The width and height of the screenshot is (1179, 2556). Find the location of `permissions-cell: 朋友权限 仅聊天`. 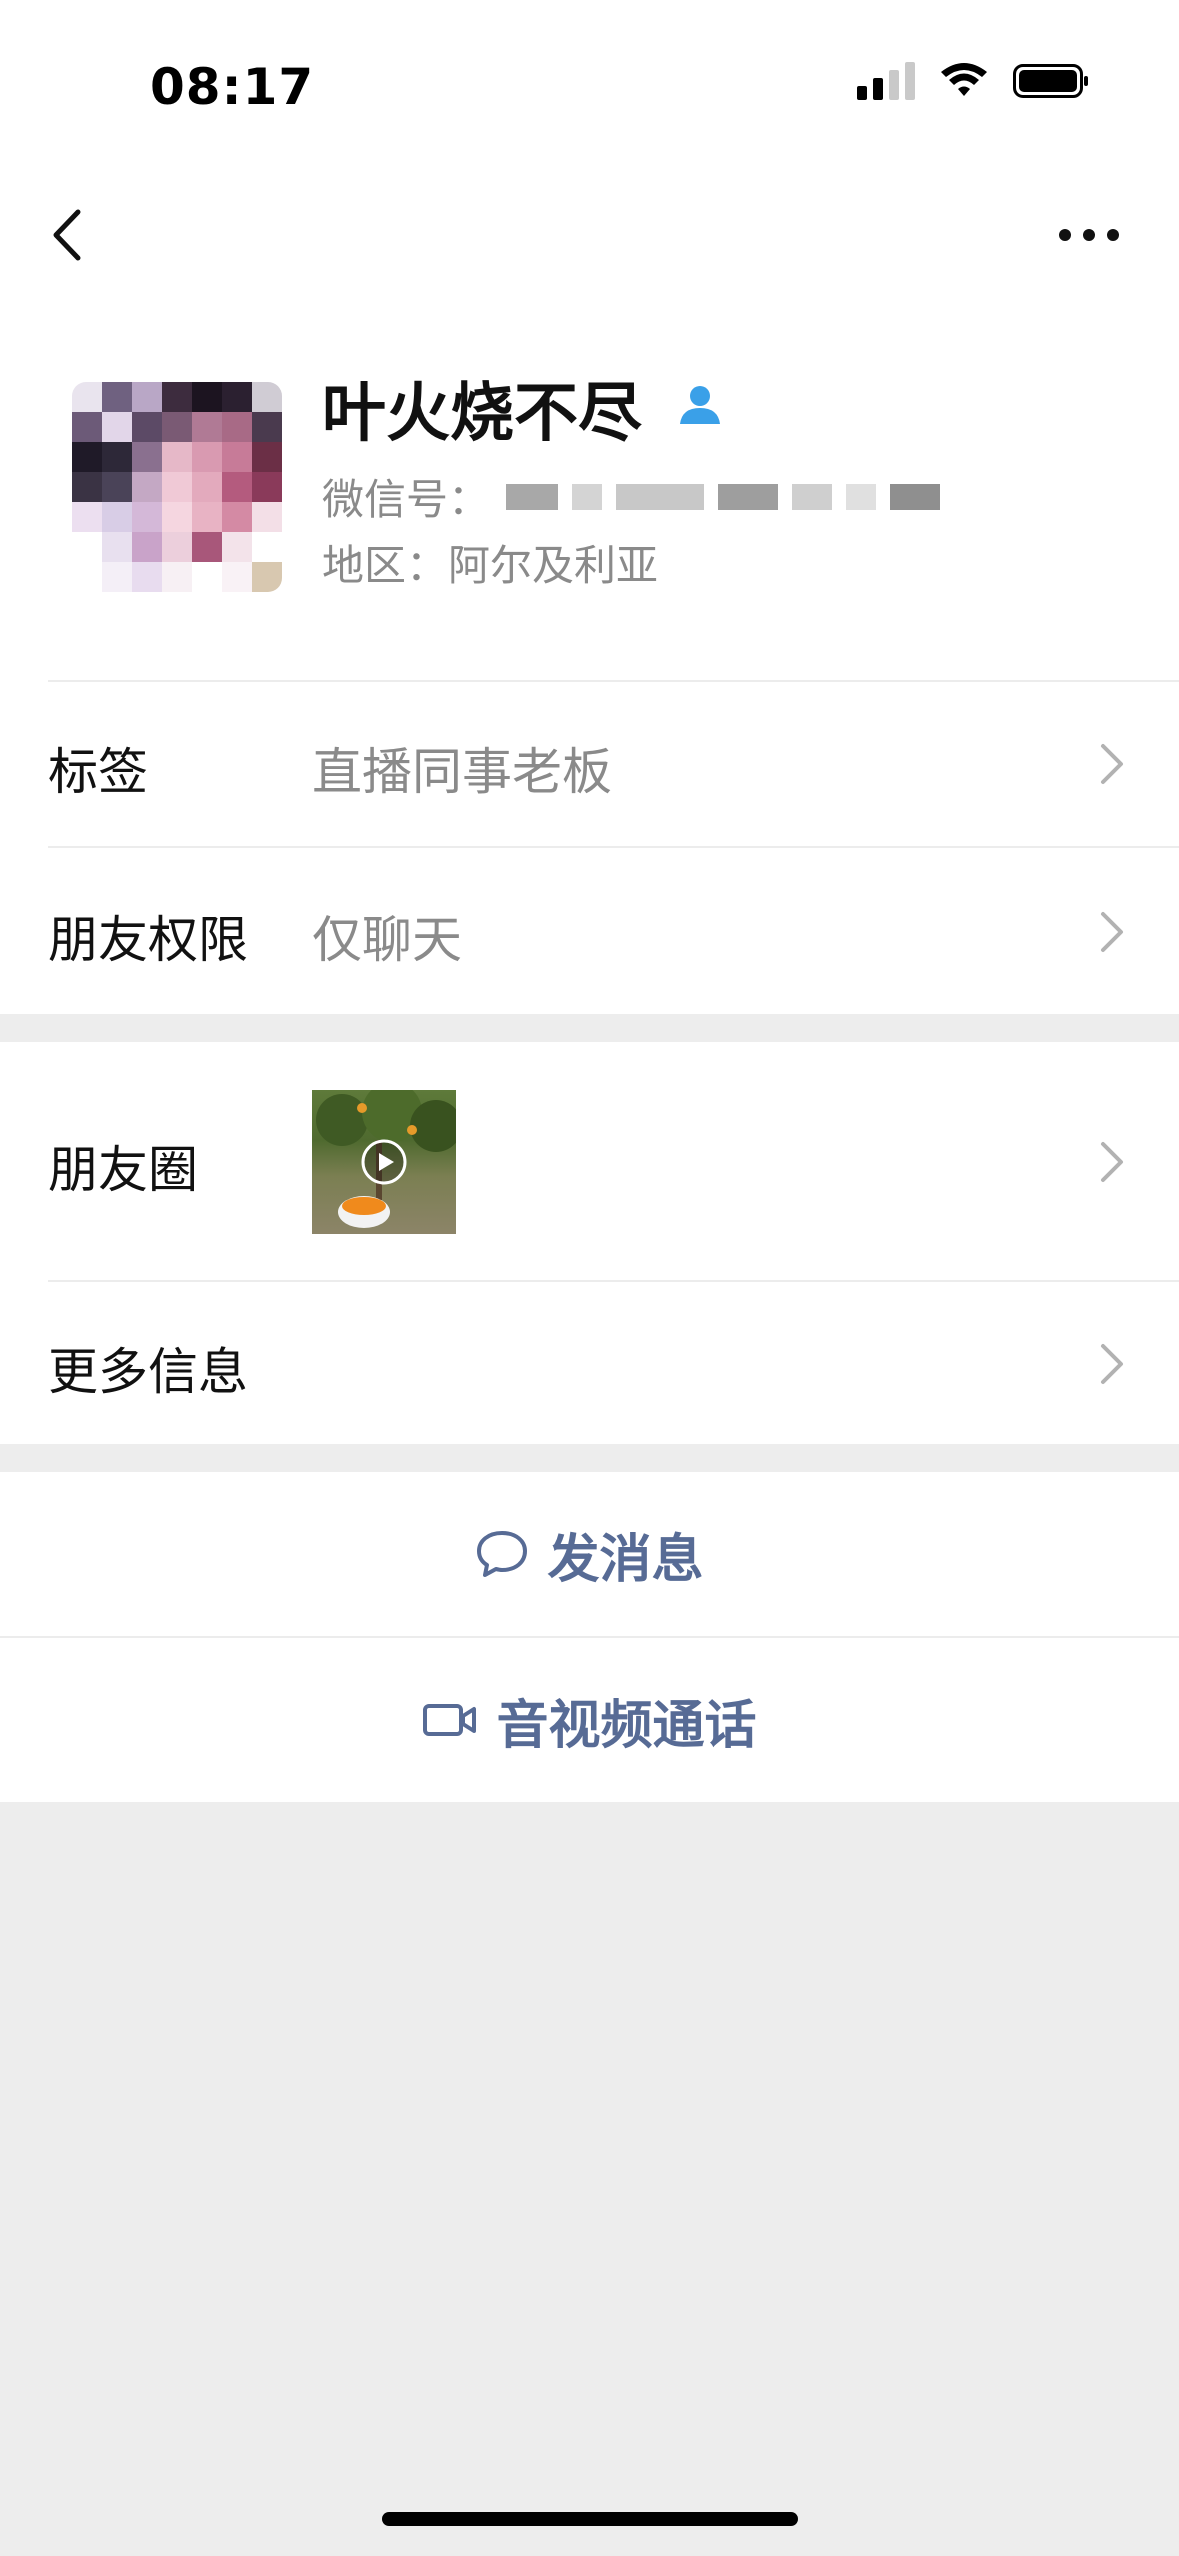

permissions-cell: 朋友权限 仅聊天 is located at coordinates (589, 930).